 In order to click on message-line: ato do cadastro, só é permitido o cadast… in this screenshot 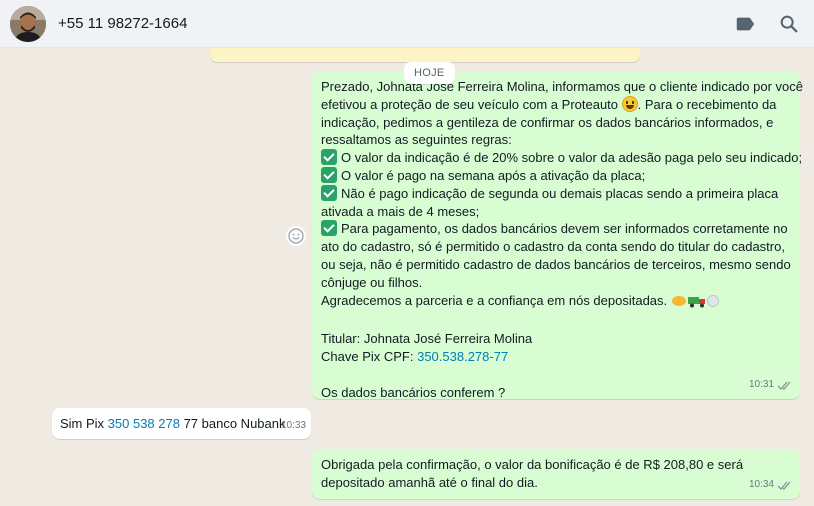, I will do `click(553, 247)`.